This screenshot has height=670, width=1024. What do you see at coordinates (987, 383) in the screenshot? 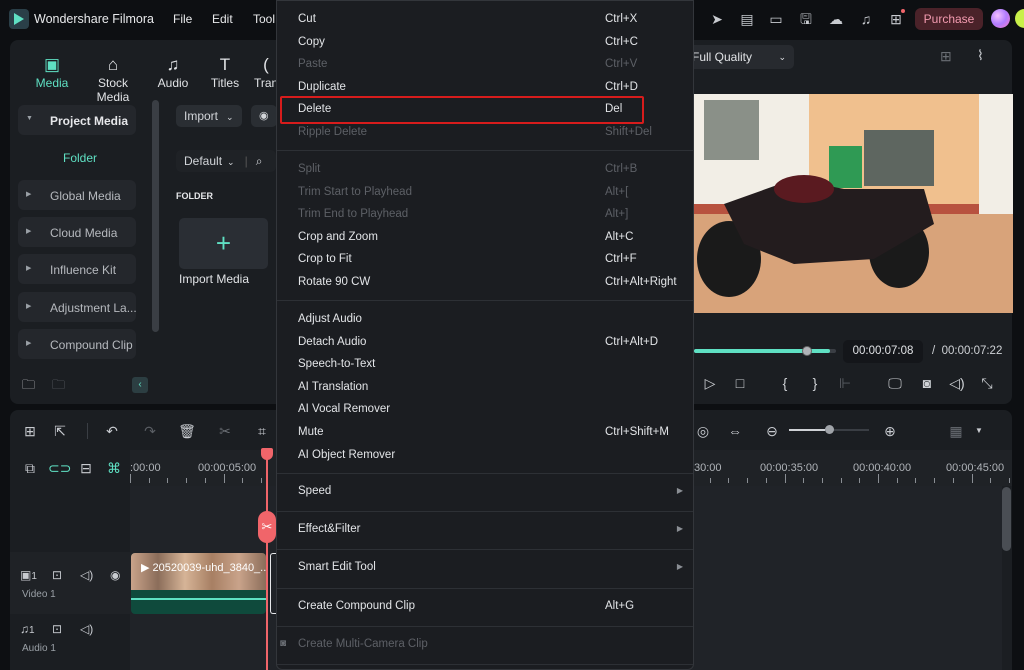
I see `fullscreen-icon: ⤡` at bounding box center [987, 383].